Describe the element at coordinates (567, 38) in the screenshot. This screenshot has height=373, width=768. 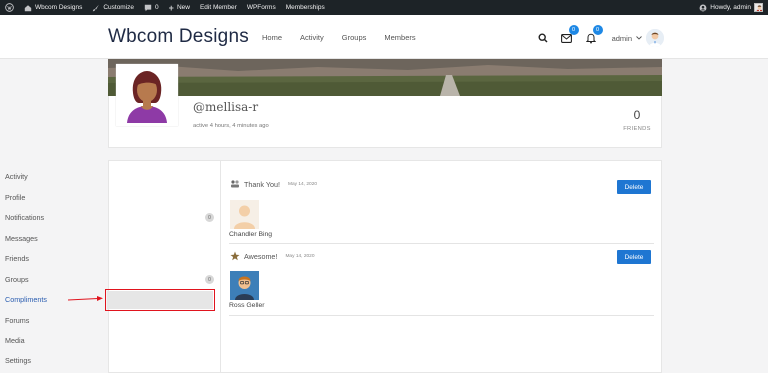
I see `envelope-icon` at that location.